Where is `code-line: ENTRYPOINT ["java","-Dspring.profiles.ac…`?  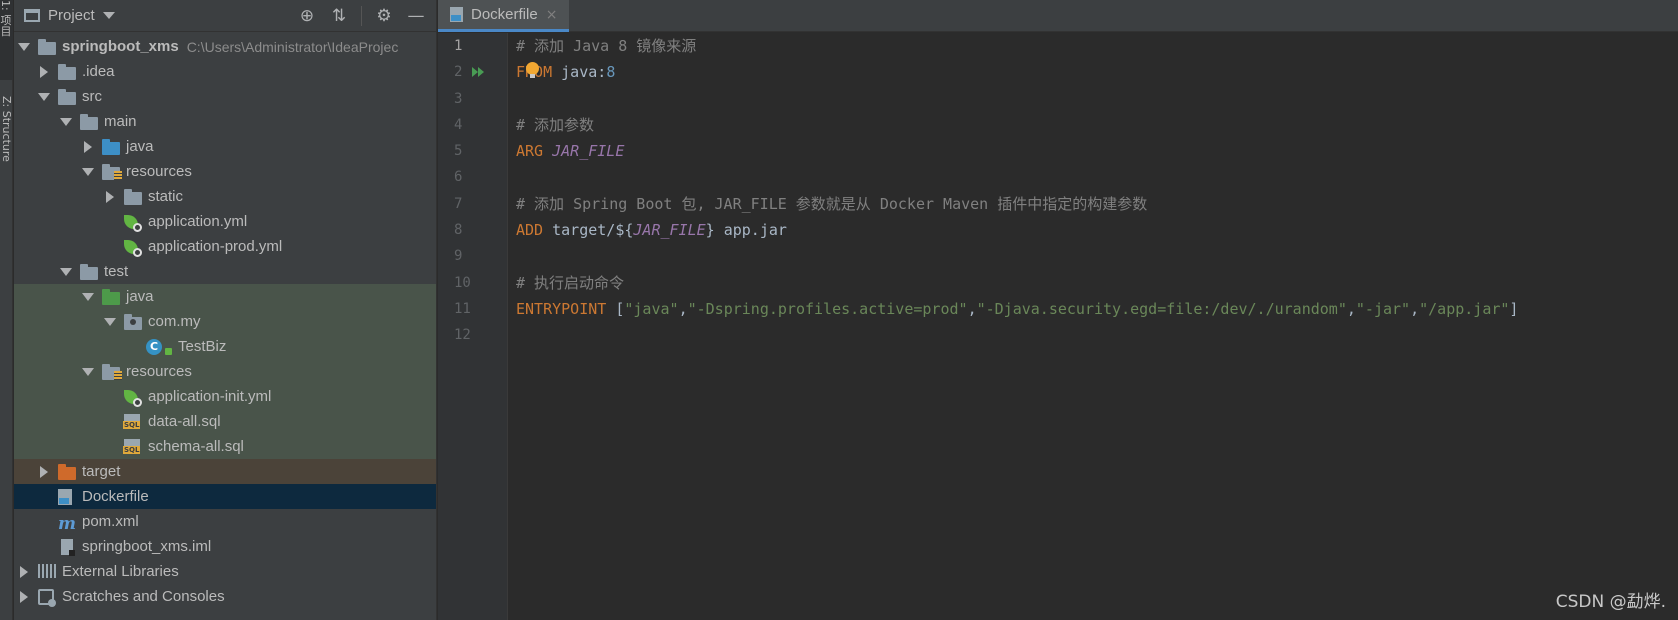
code-line: ENTRYPOINT ["java","-Dspring.profiles.ac… is located at coordinates (1097, 309).